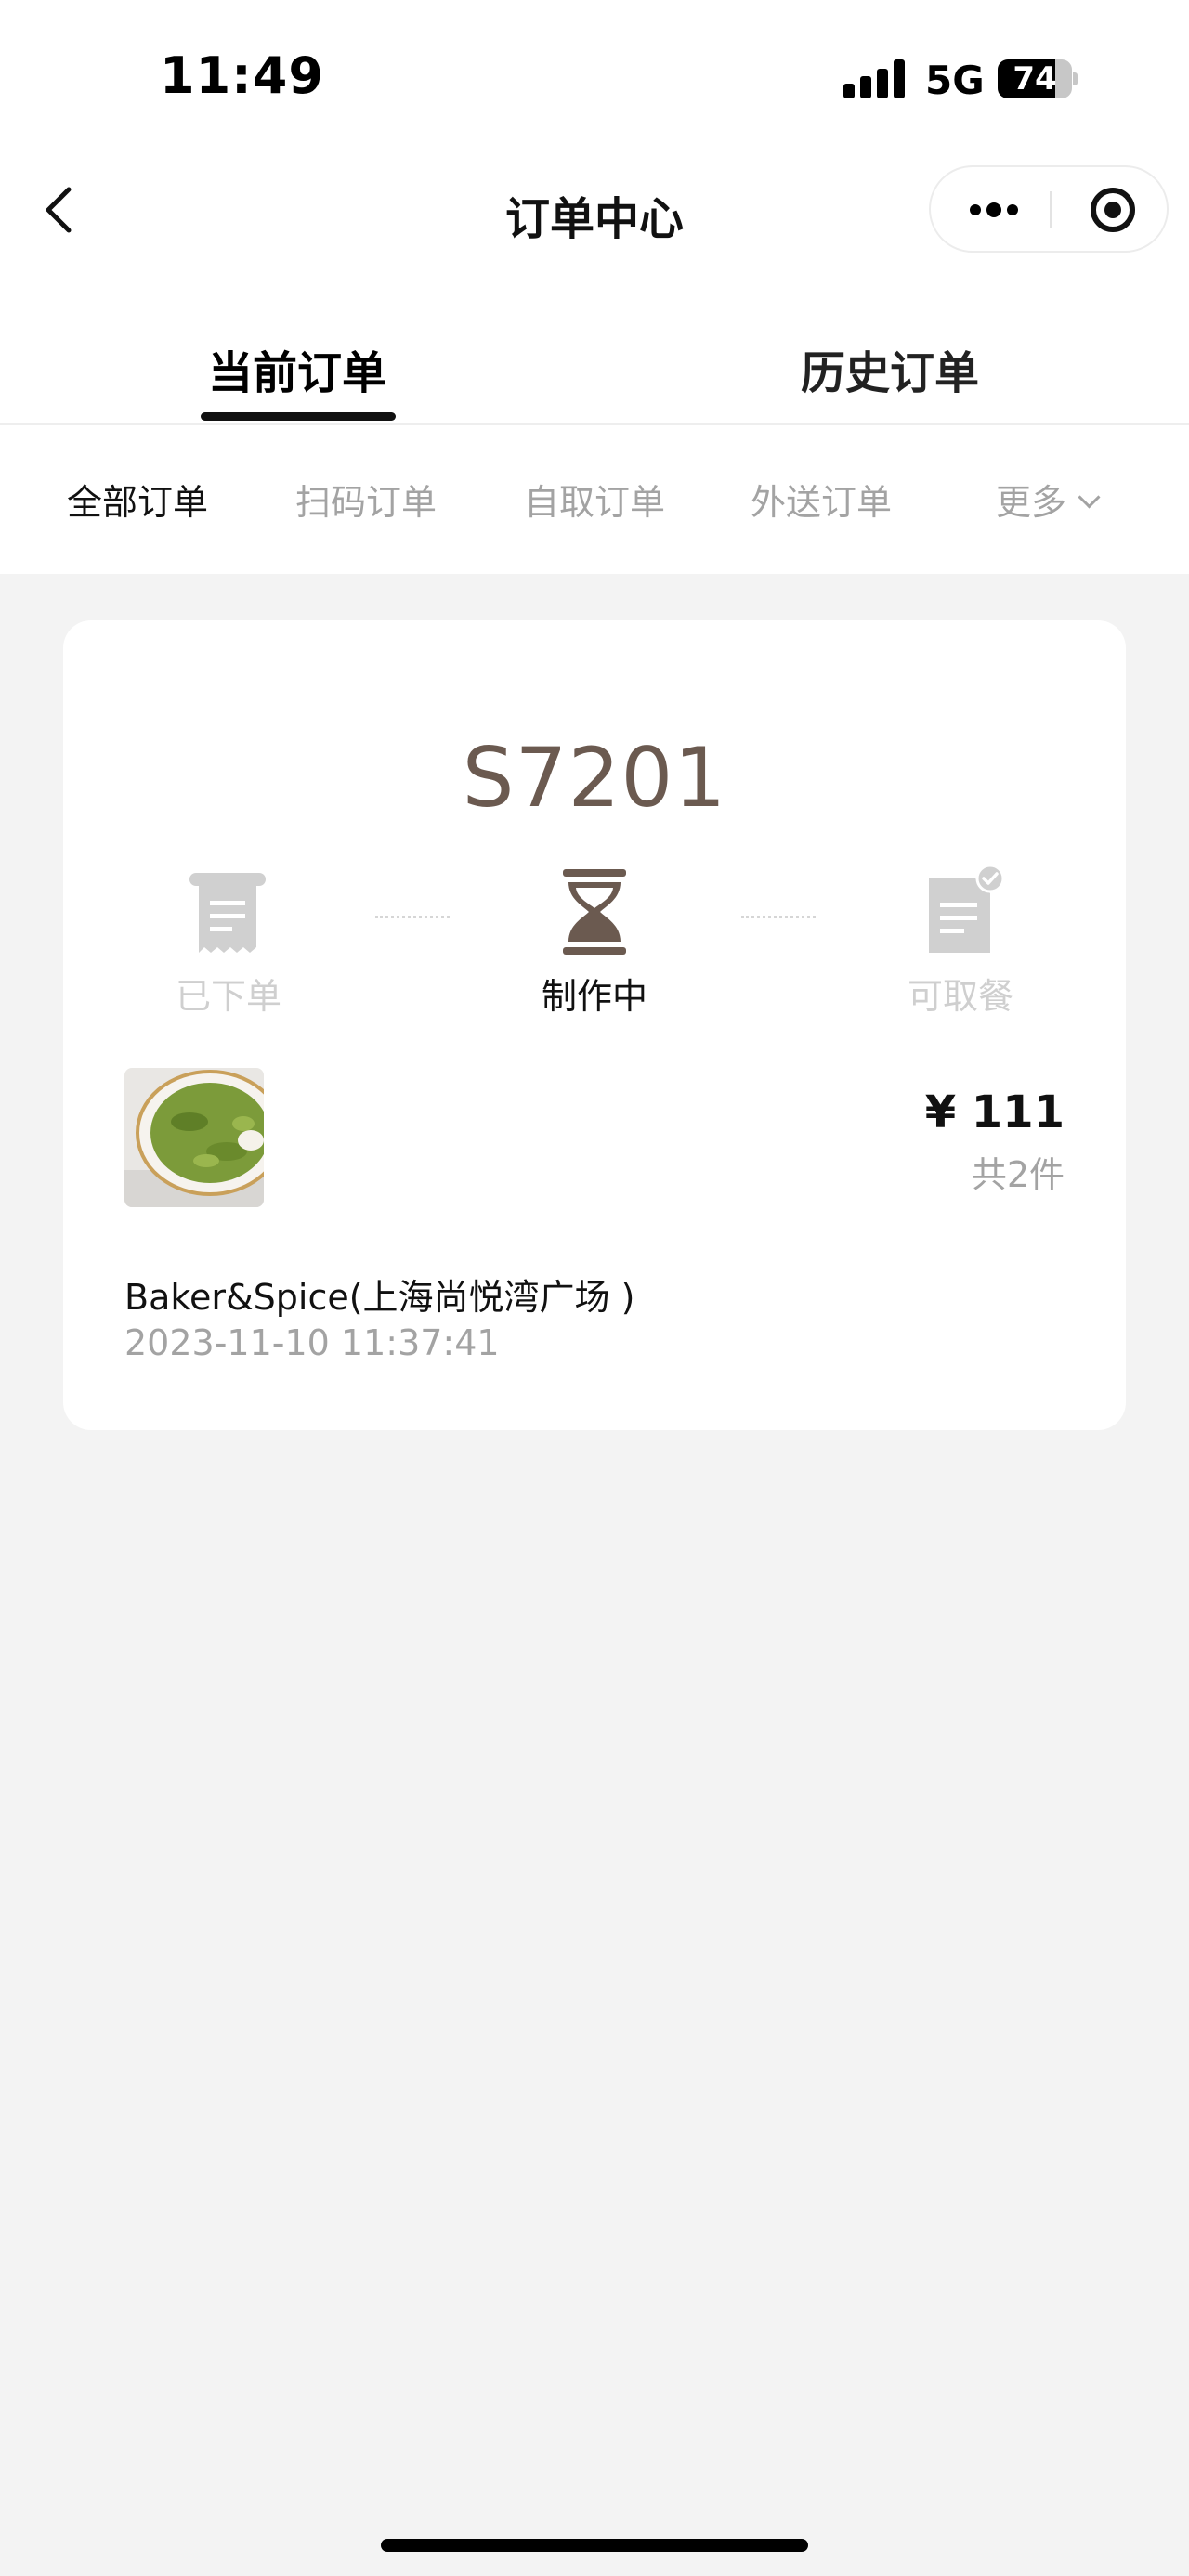 Image resolution: width=1189 pixels, height=2576 pixels. What do you see at coordinates (955, 81) in the screenshot?
I see `network-label: 5G` at bounding box center [955, 81].